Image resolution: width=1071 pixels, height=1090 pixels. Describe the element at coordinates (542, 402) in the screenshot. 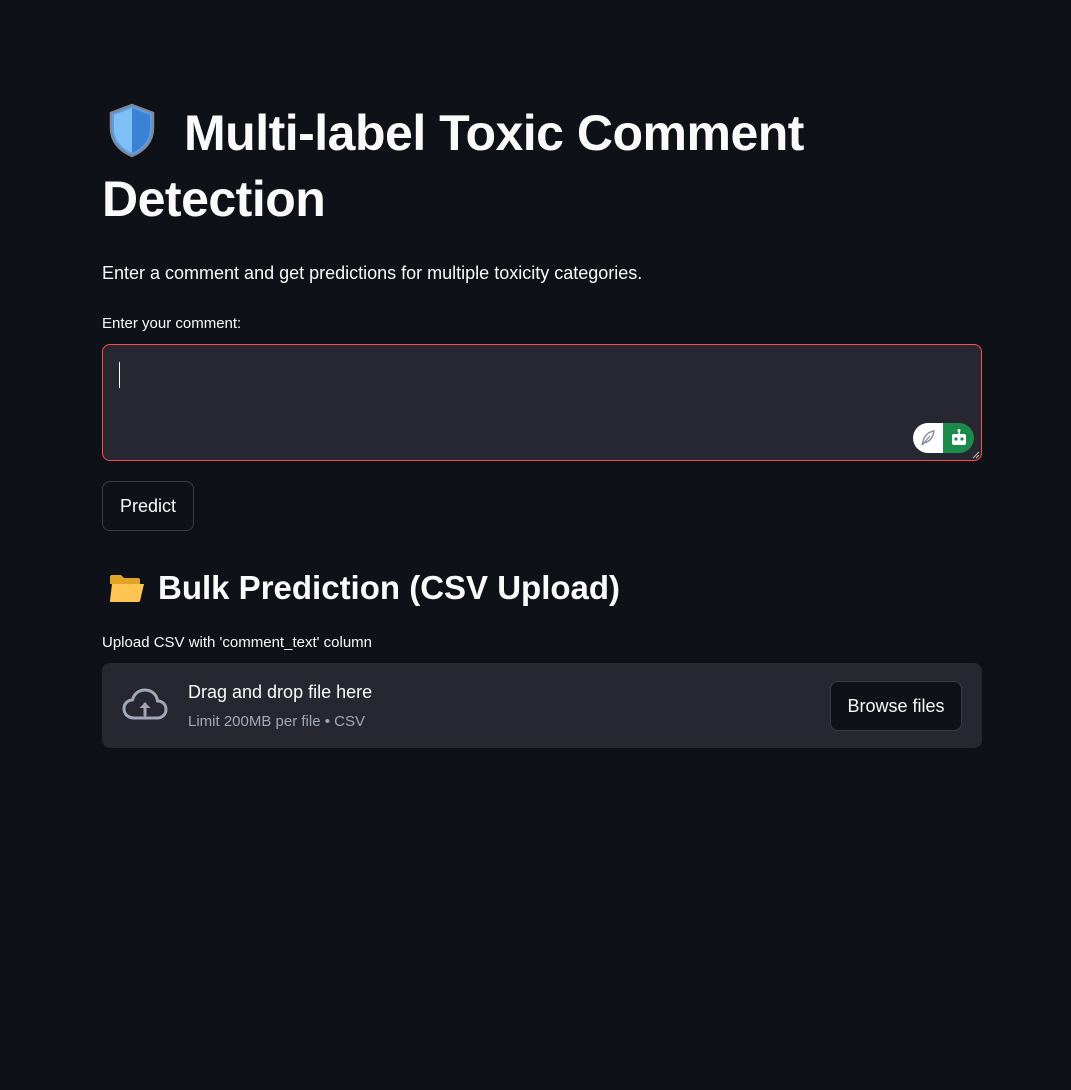

I see `comment-textarea` at that location.